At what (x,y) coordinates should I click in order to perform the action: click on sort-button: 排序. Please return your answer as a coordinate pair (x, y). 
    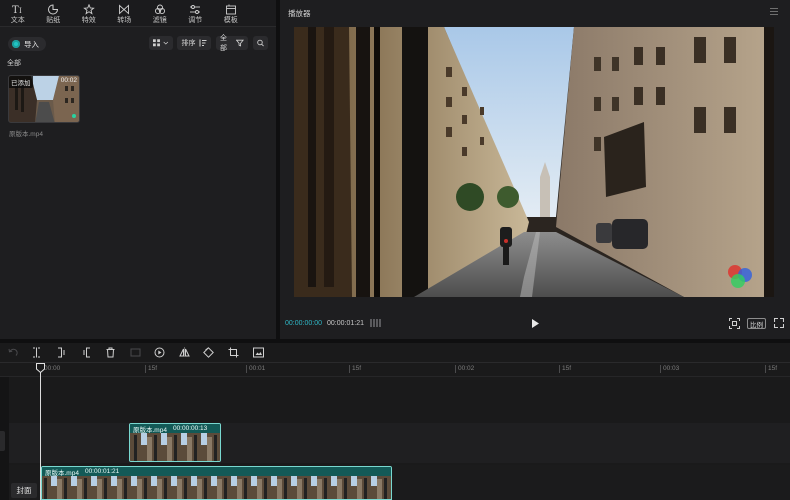
    Looking at the image, I should click on (194, 43).